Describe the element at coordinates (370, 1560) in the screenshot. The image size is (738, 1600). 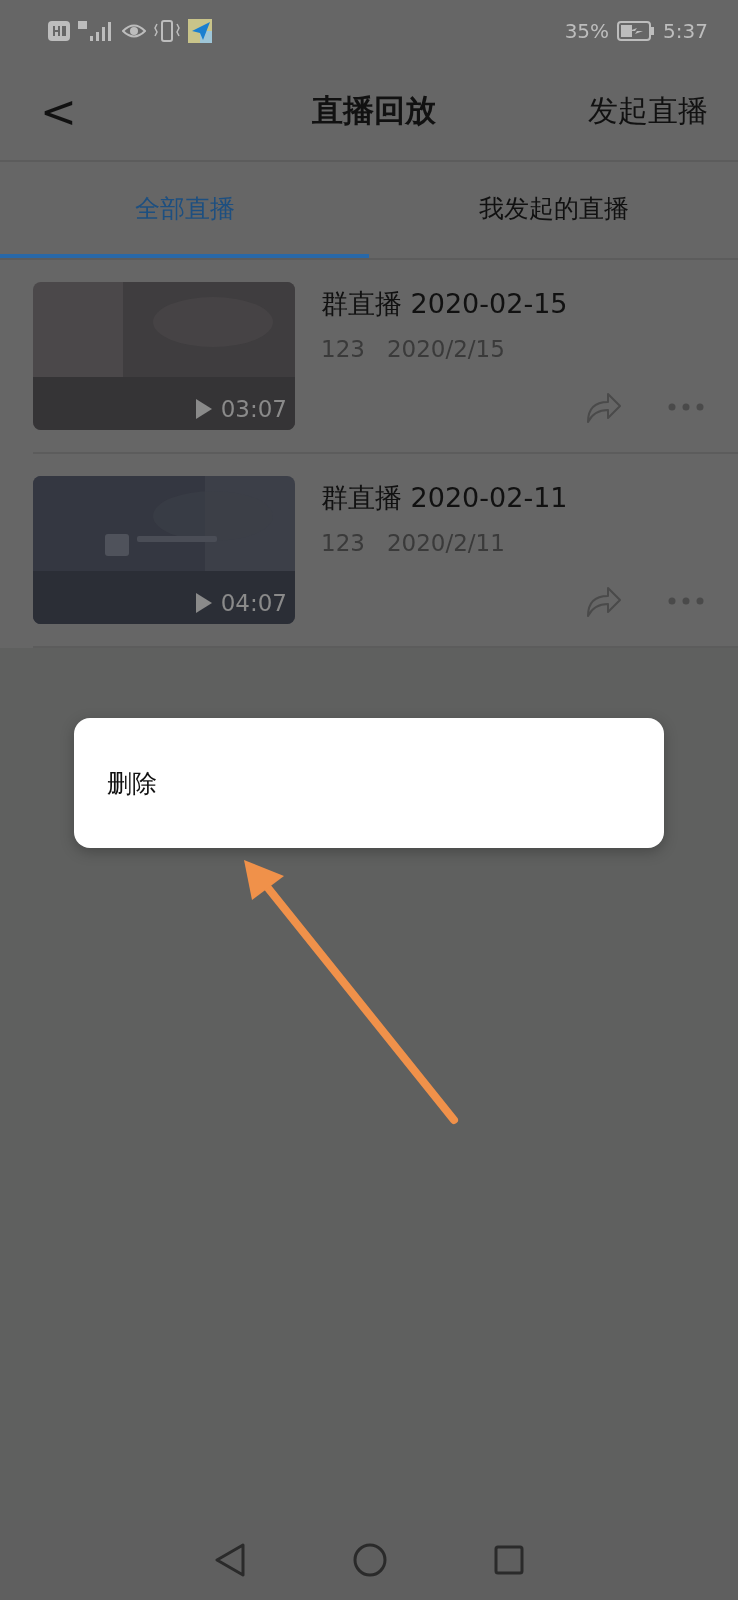
I see `home-nav-icon` at that location.